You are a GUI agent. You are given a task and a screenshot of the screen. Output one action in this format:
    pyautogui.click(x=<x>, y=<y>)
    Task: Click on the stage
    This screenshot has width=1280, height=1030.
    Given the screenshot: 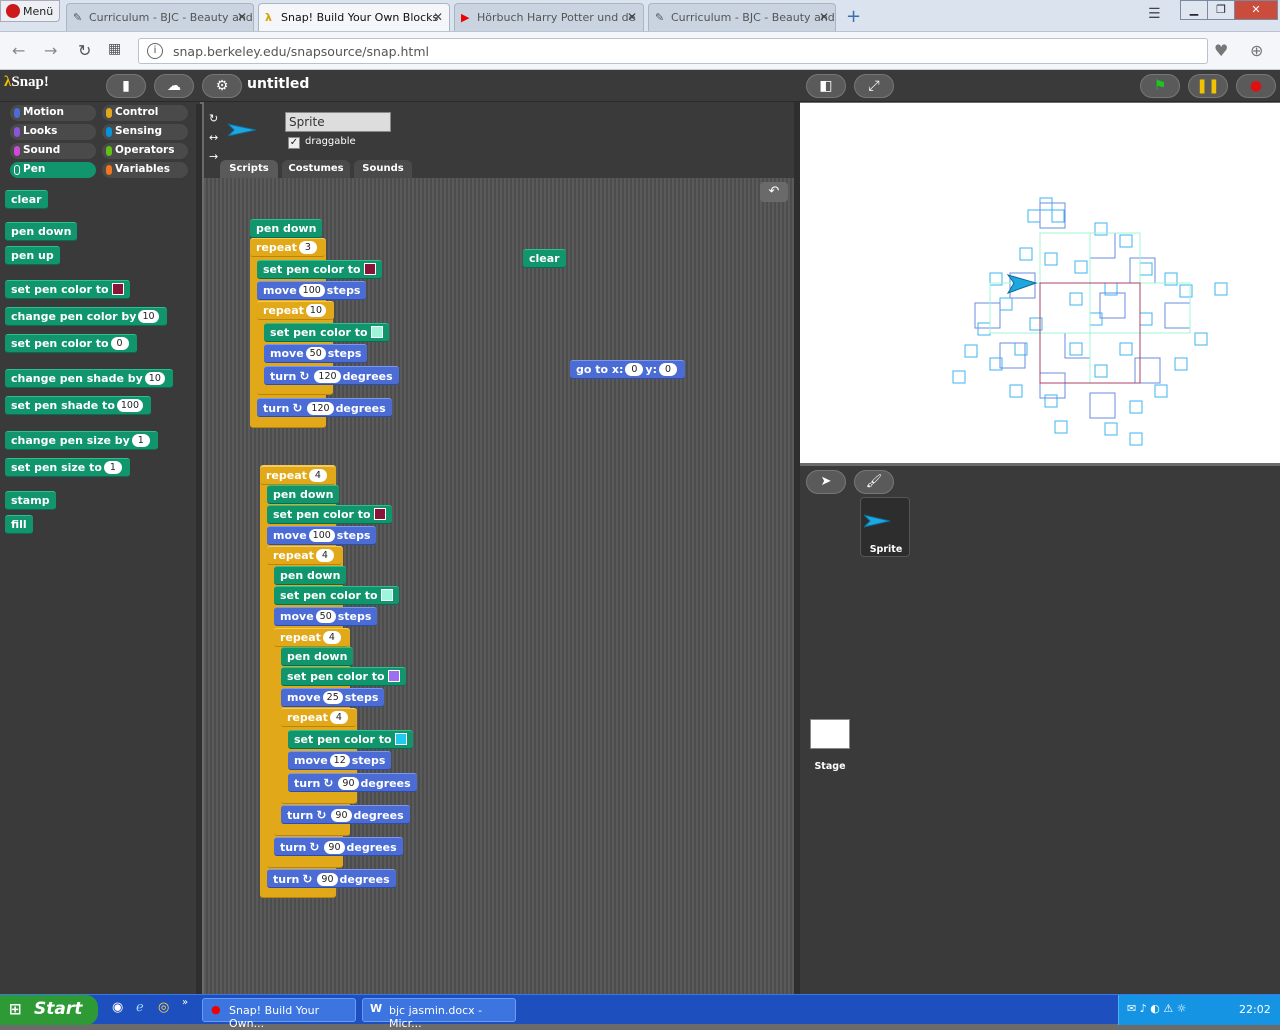 What is the action you would take?
    pyautogui.click(x=1040, y=283)
    